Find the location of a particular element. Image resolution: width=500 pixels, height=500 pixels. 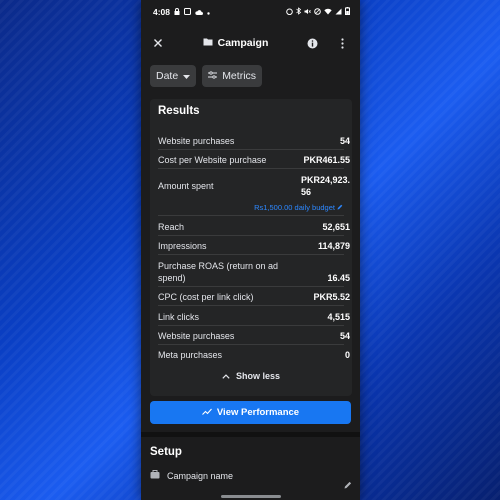

metric-value: 52,651 is located at coordinates (336, 227).